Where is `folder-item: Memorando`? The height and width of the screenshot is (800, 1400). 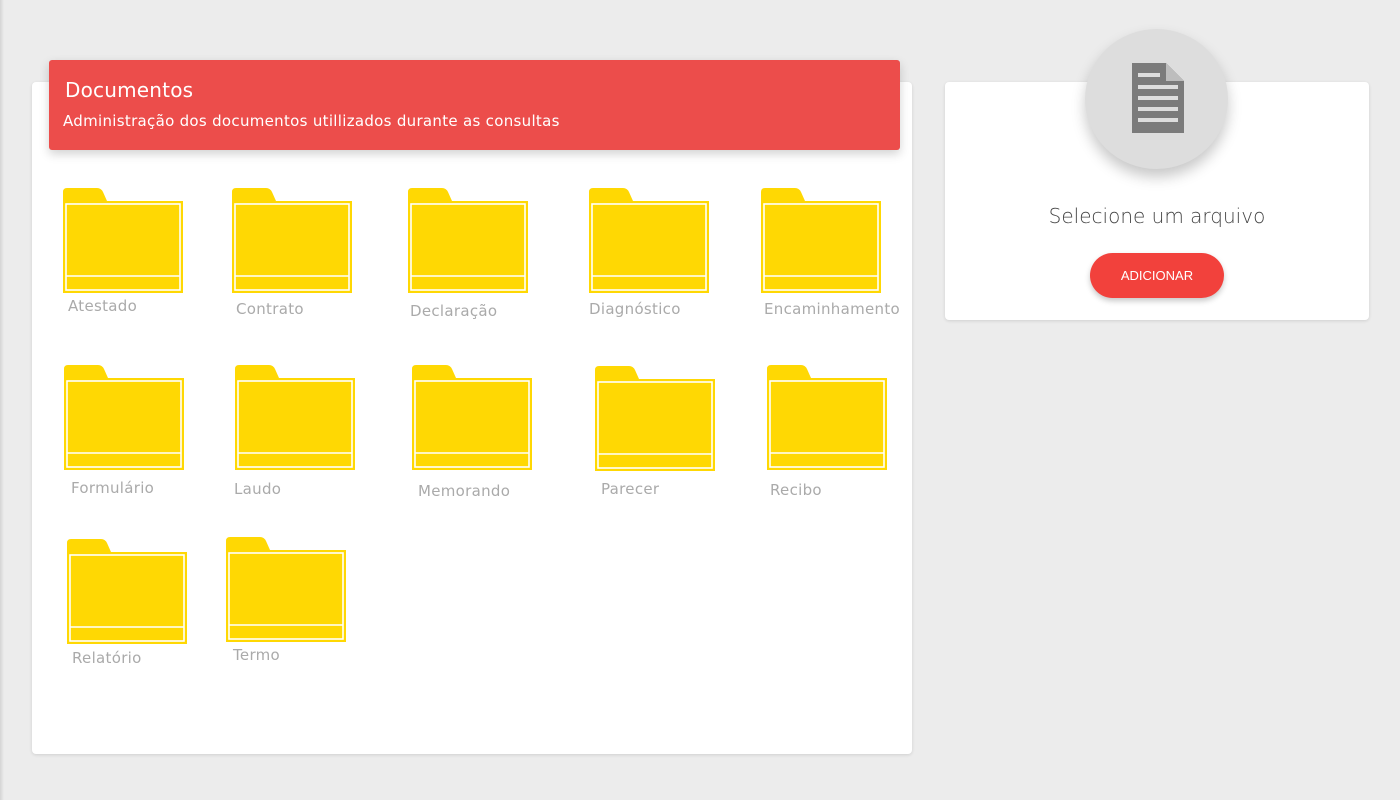 folder-item: Memorando is located at coordinates (487, 433).